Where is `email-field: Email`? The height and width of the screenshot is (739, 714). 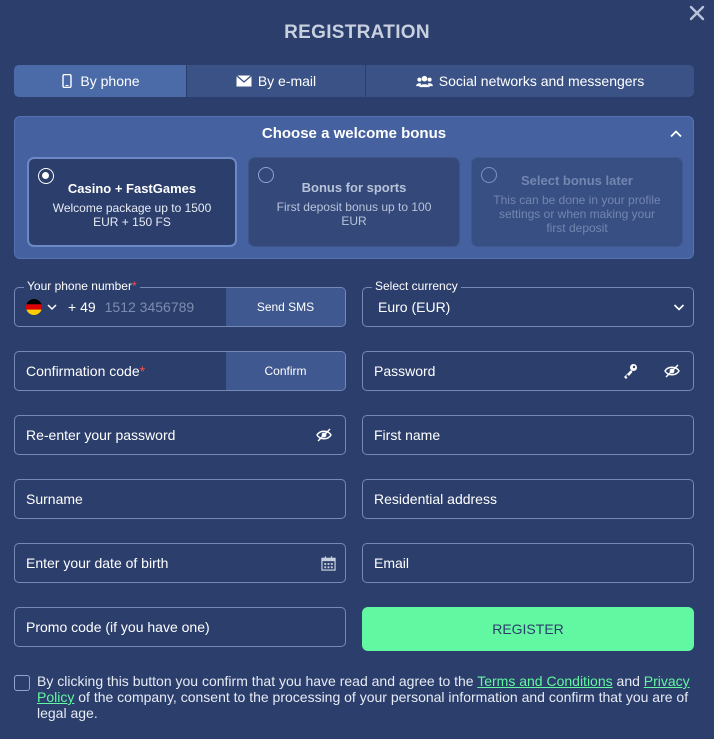
email-field: Email is located at coordinates (528, 563).